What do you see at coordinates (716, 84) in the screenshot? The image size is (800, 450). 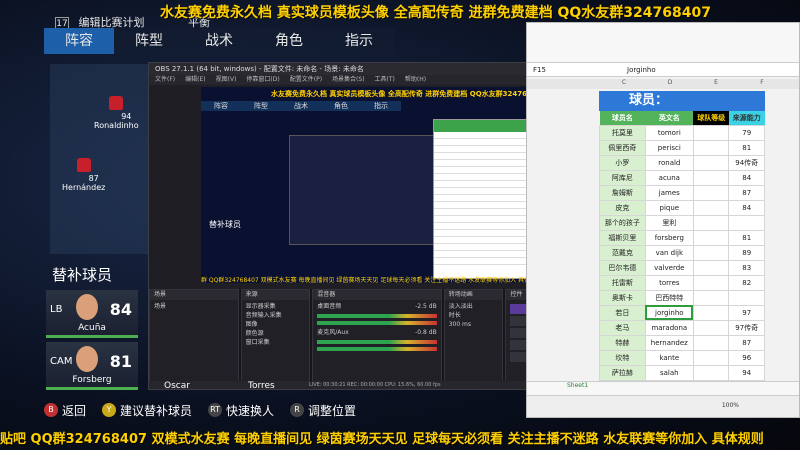 I see `col-letter: E` at bounding box center [716, 84].